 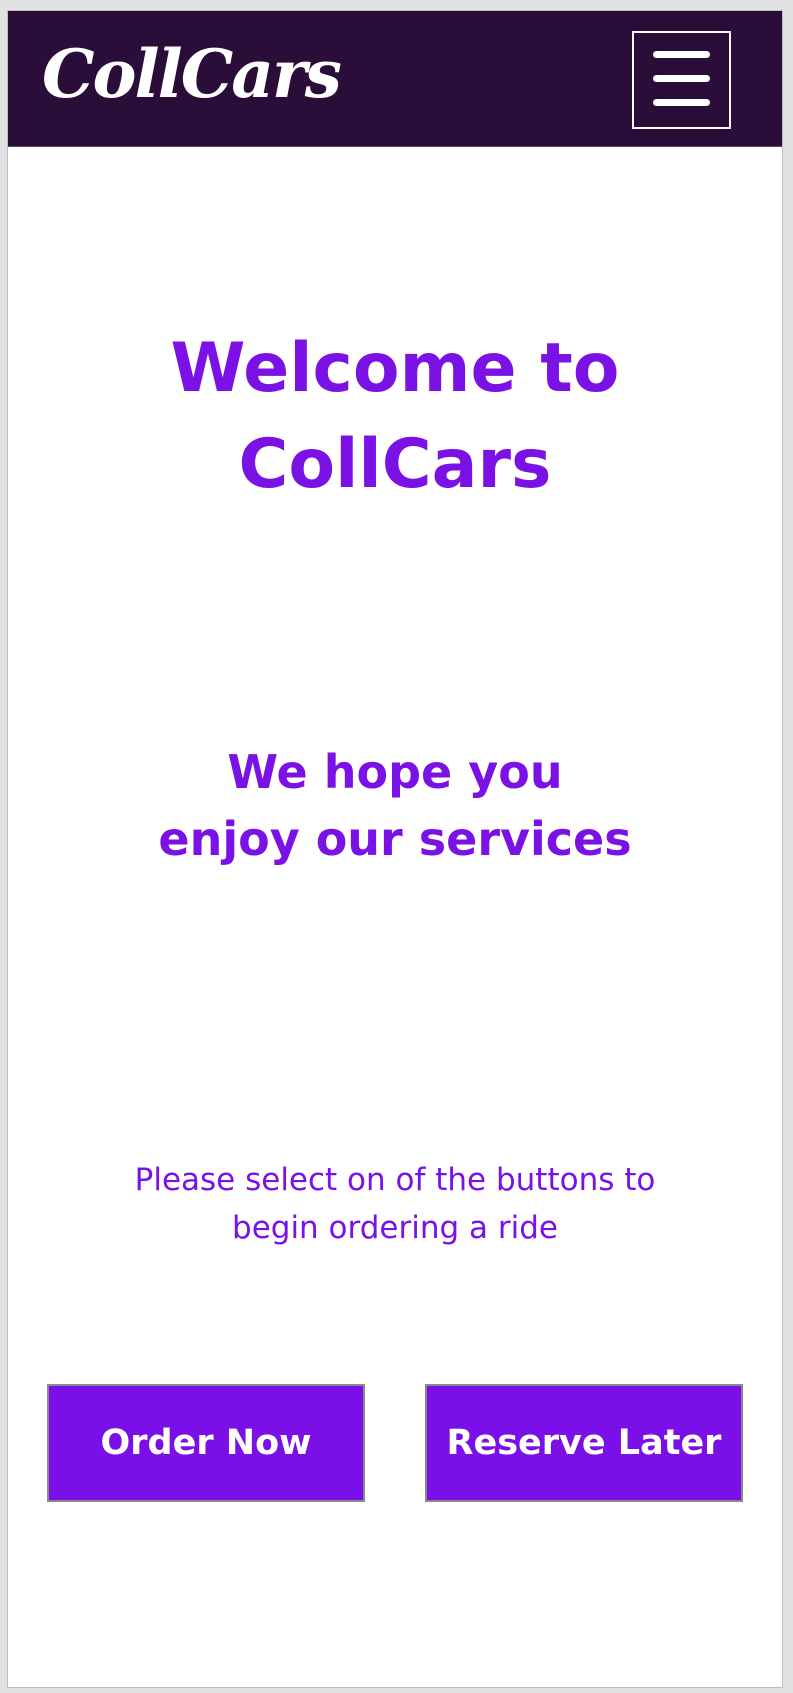 I want to click on order-now-button: Order Now, so click(x=206, y=1443).